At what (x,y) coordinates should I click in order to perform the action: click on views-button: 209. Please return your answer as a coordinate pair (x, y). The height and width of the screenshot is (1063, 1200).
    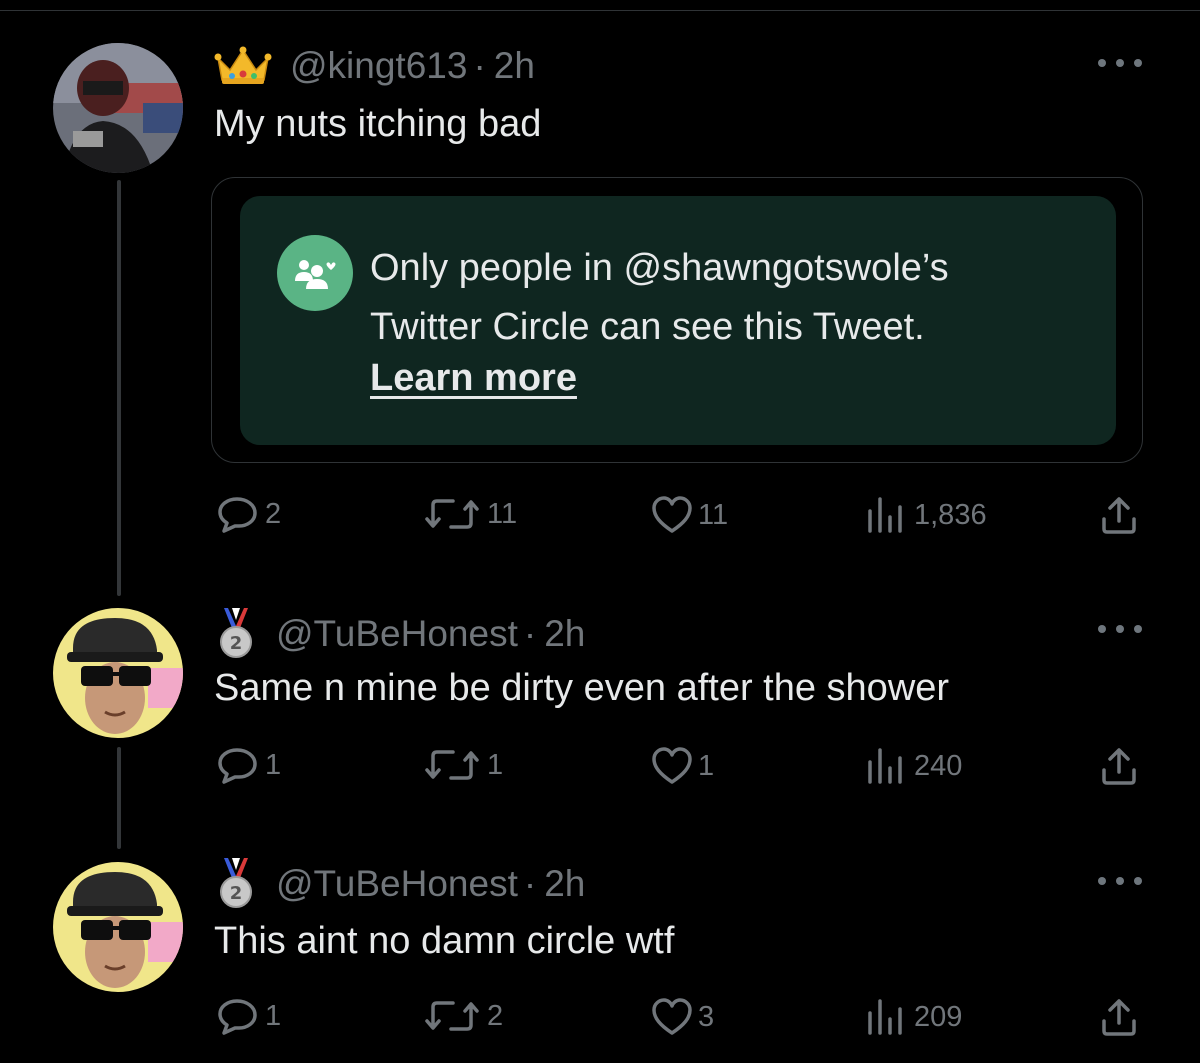
    Looking at the image, I should click on (912, 1017).